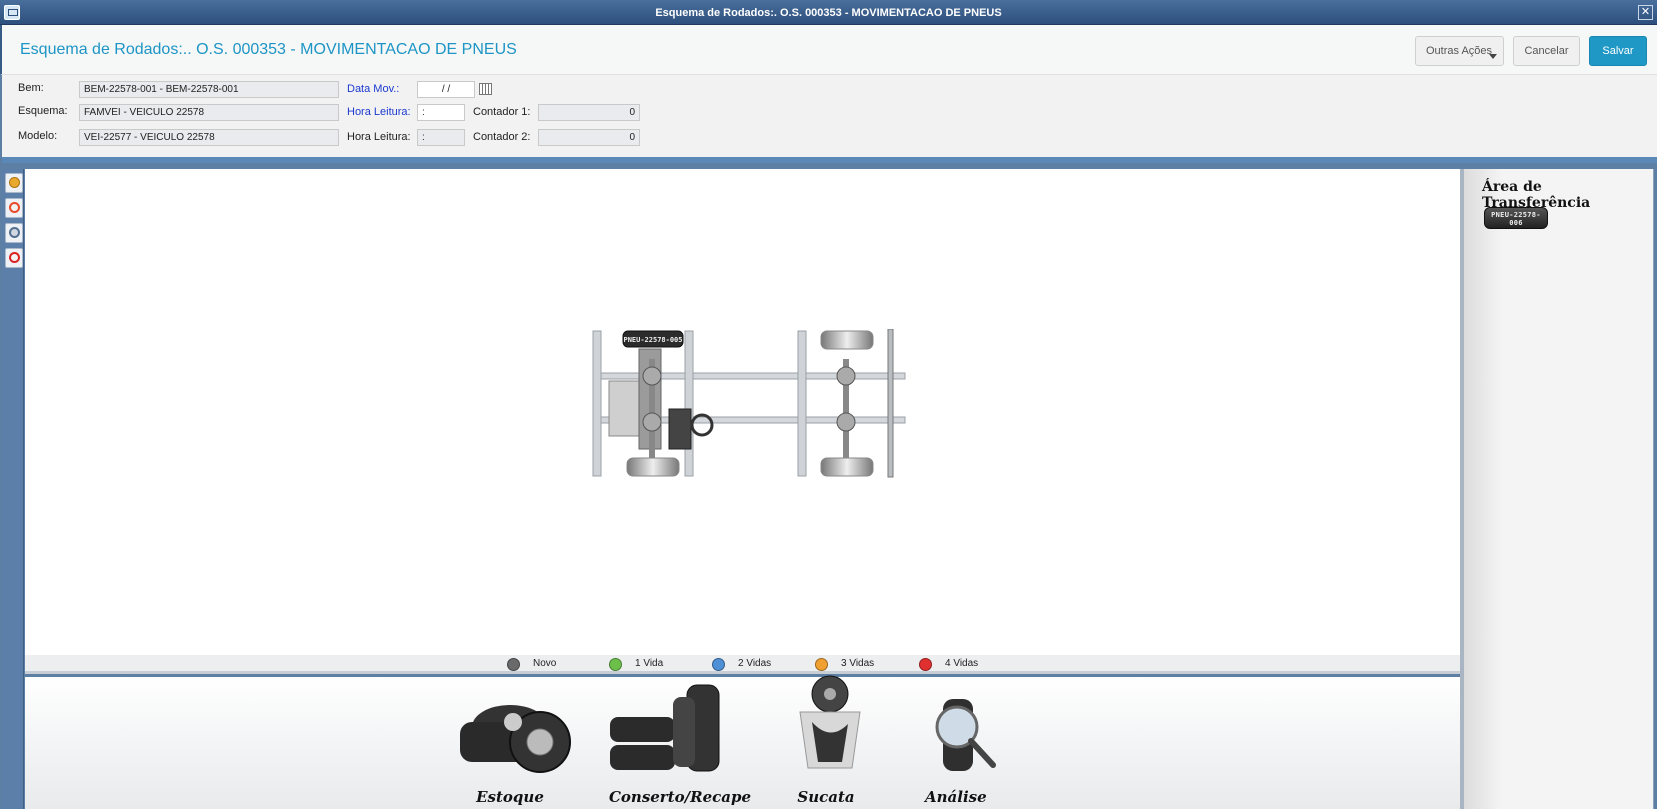  What do you see at coordinates (1559, 489) in the screenshot?
I see `transfer-area: Área de Transferência PNEU-22578-006` at bounding box center [1559, 489].